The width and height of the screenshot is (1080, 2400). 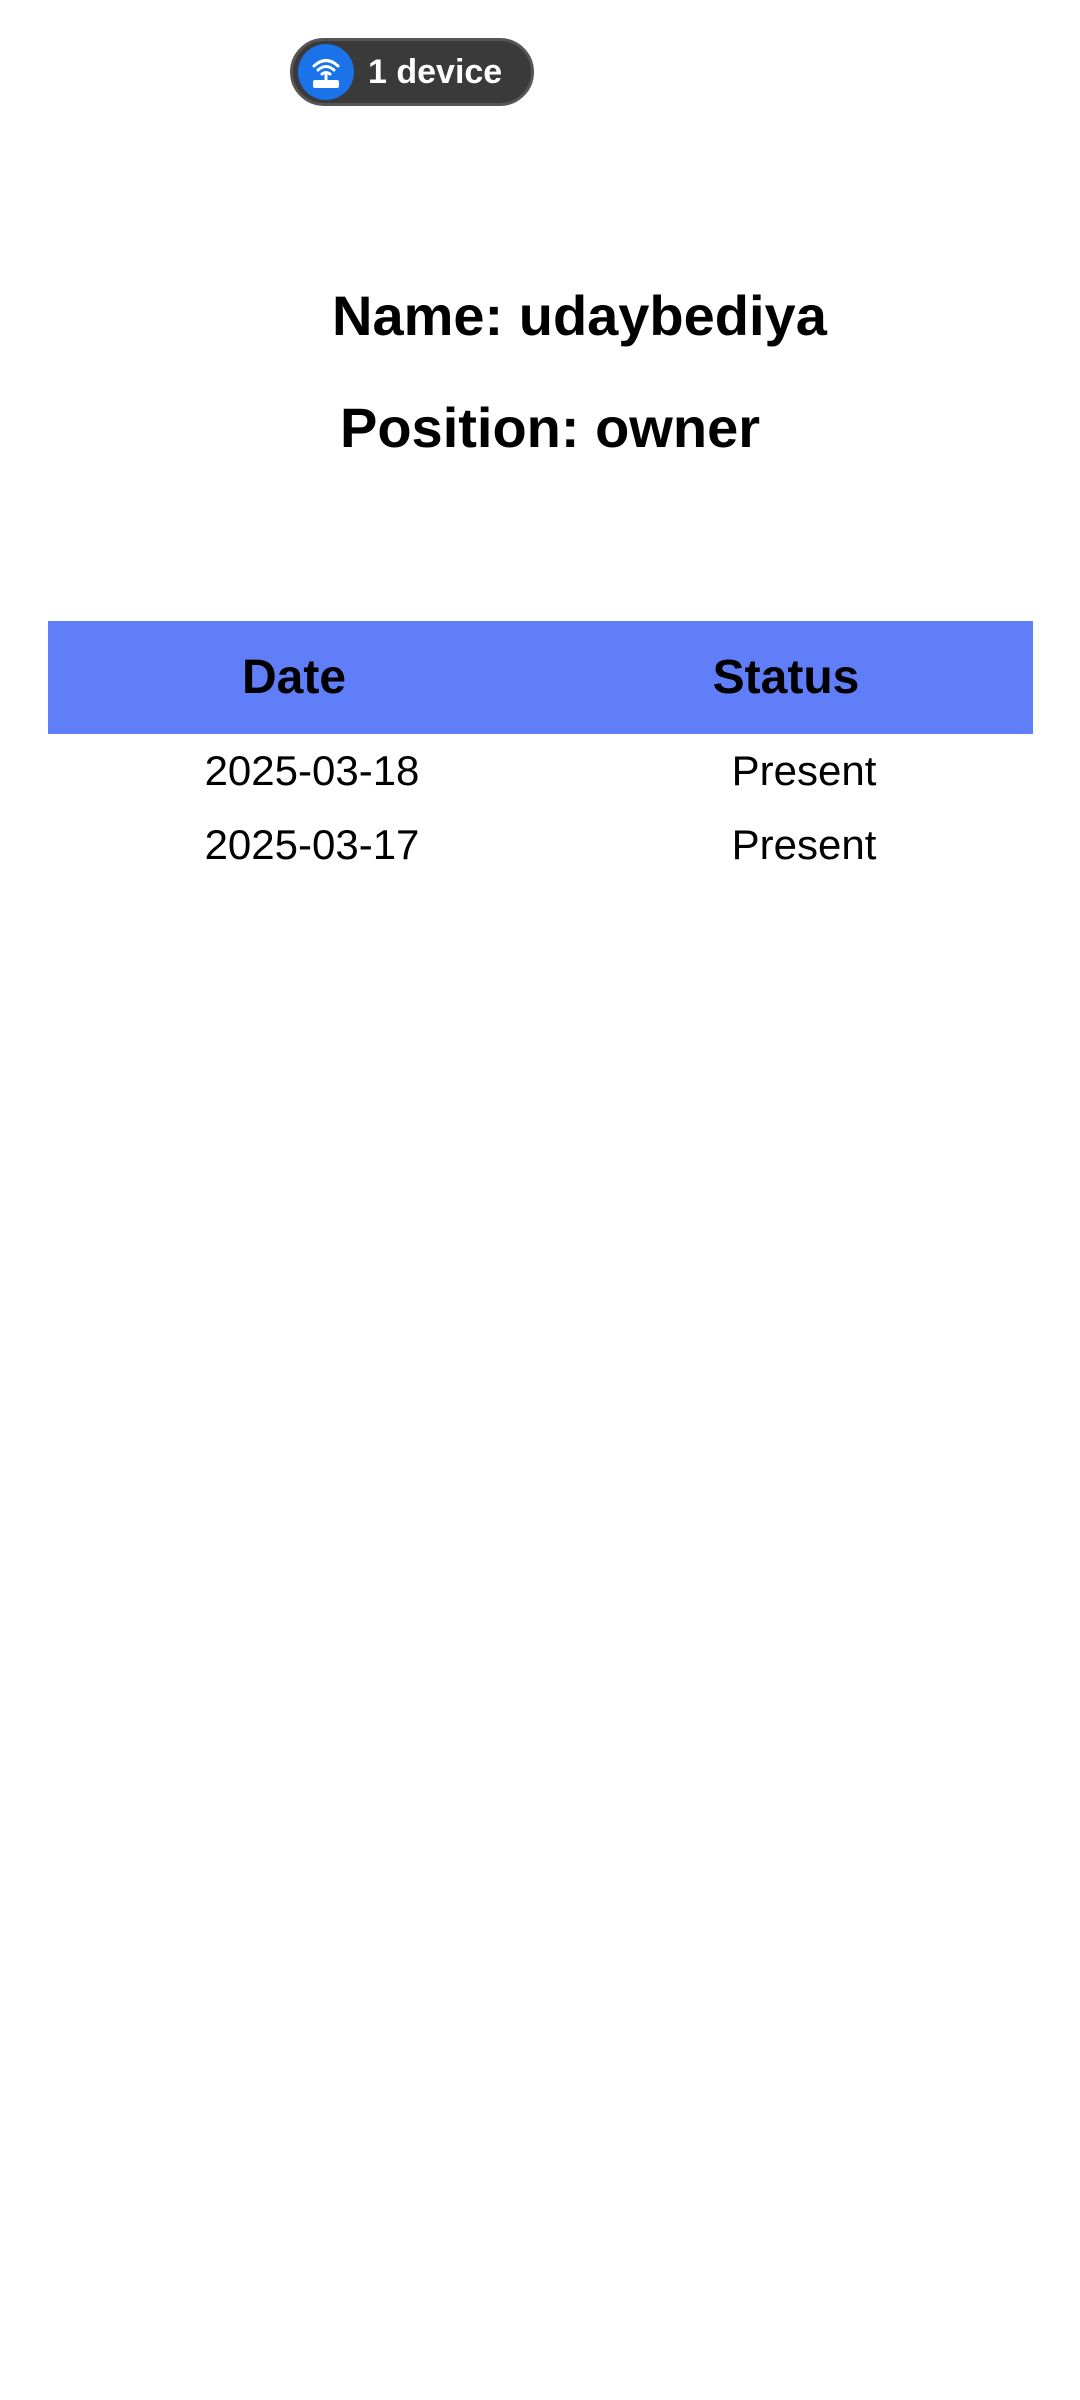 I want to click on column-header-date: Date, so click(x=294, y=677).